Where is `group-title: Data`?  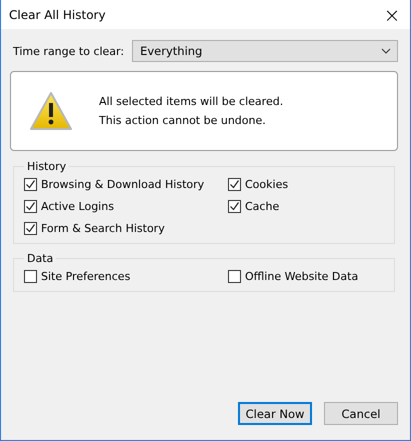 group-title: Data is located at coordinates (40, 258).